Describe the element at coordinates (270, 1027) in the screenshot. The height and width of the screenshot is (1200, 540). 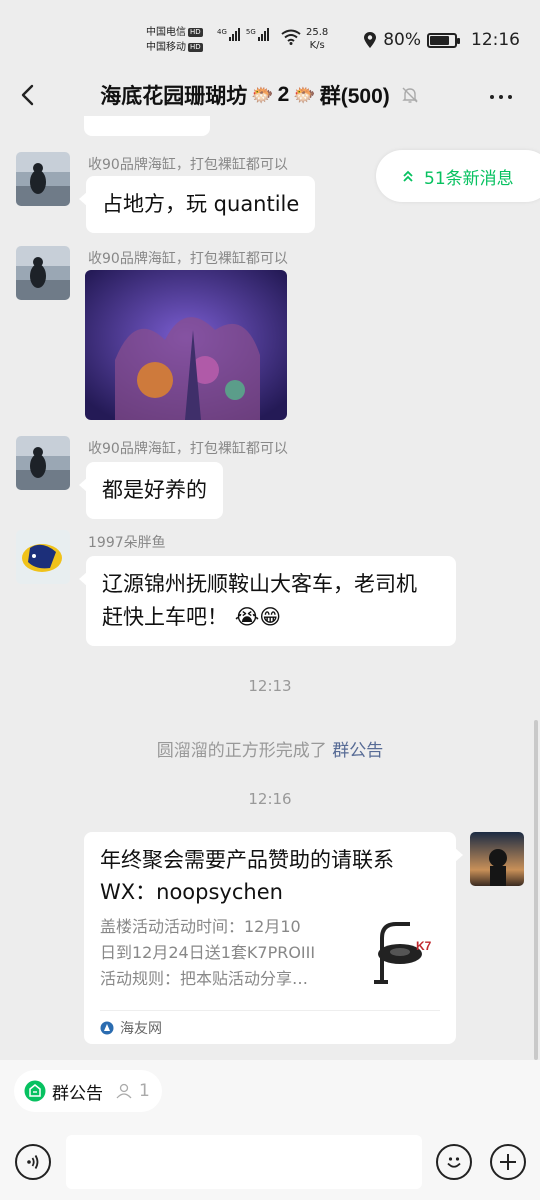
I see `card-source: 海友网` at that location.